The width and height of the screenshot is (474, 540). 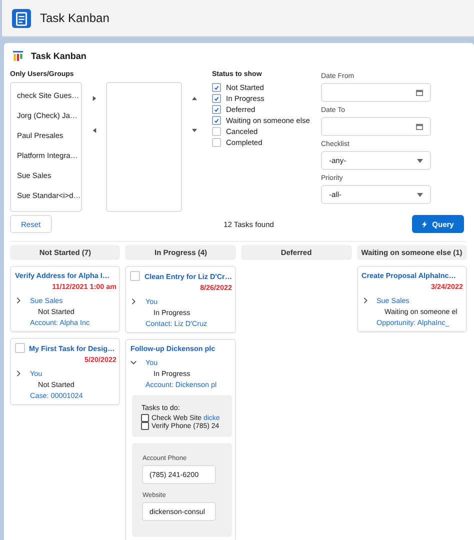 What do you see at coordinates (194, 98) in the screenshot?
I see `move-up-icon` at bounding box center [194, 98].